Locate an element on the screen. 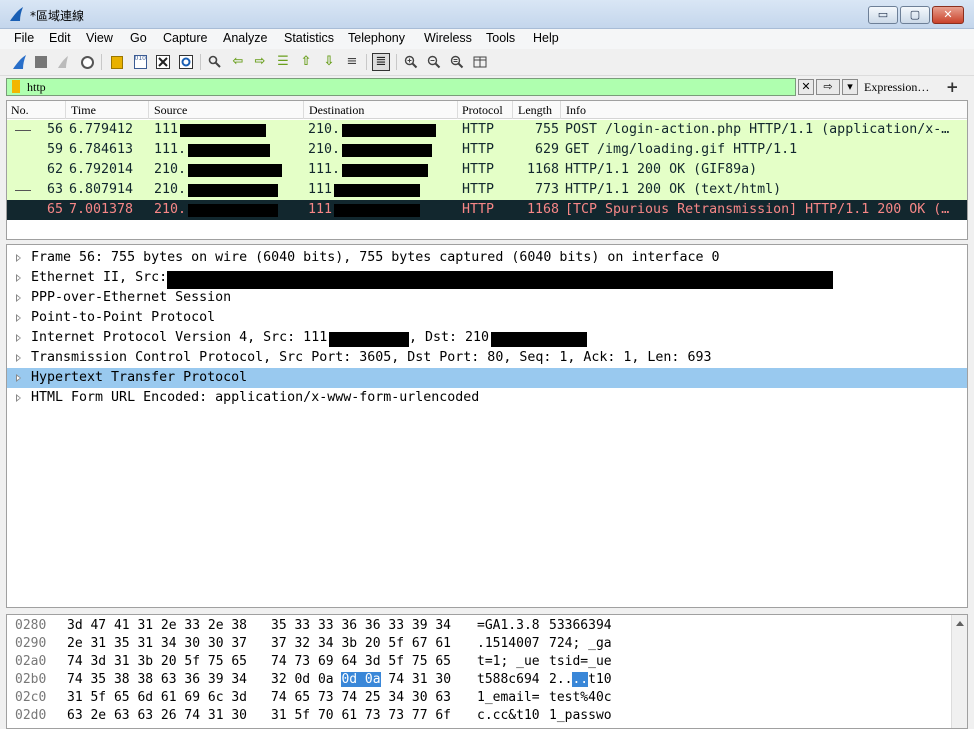  menu-edit: Edit is located at coordinates (60, 38).